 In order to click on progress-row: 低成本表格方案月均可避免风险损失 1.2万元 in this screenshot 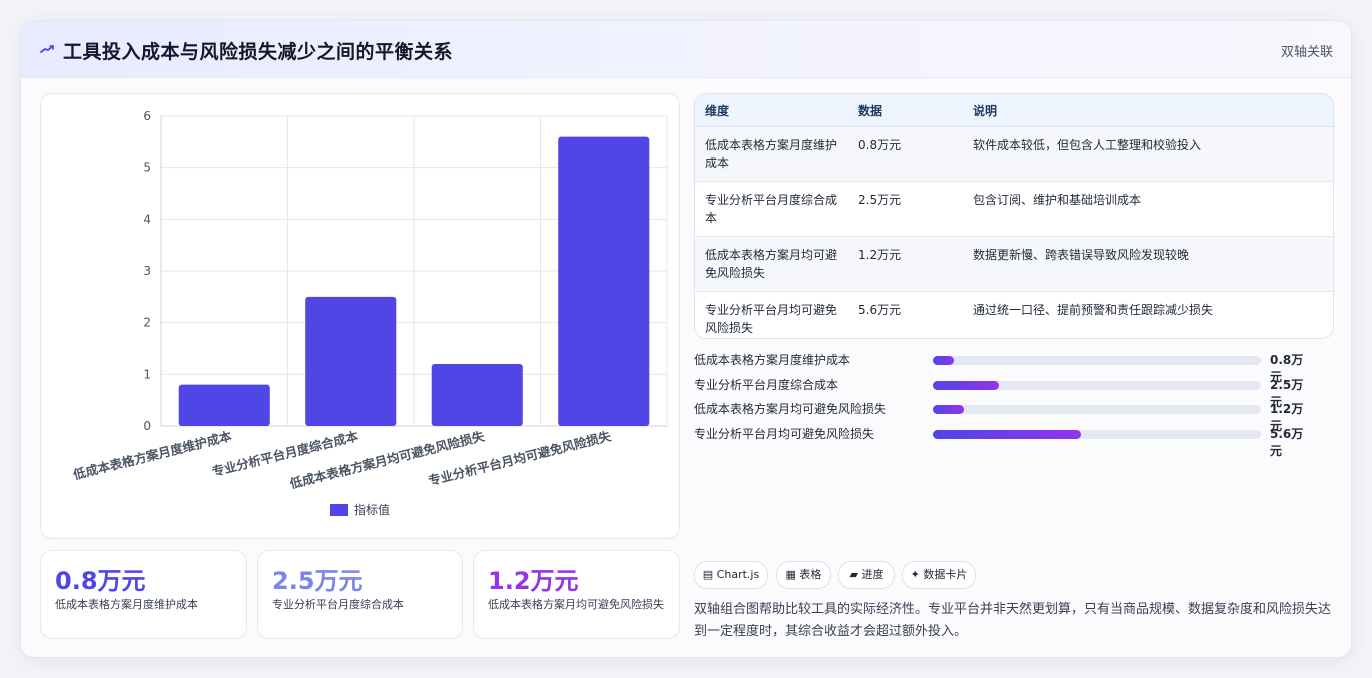, I will do `click(1004, 415)`.